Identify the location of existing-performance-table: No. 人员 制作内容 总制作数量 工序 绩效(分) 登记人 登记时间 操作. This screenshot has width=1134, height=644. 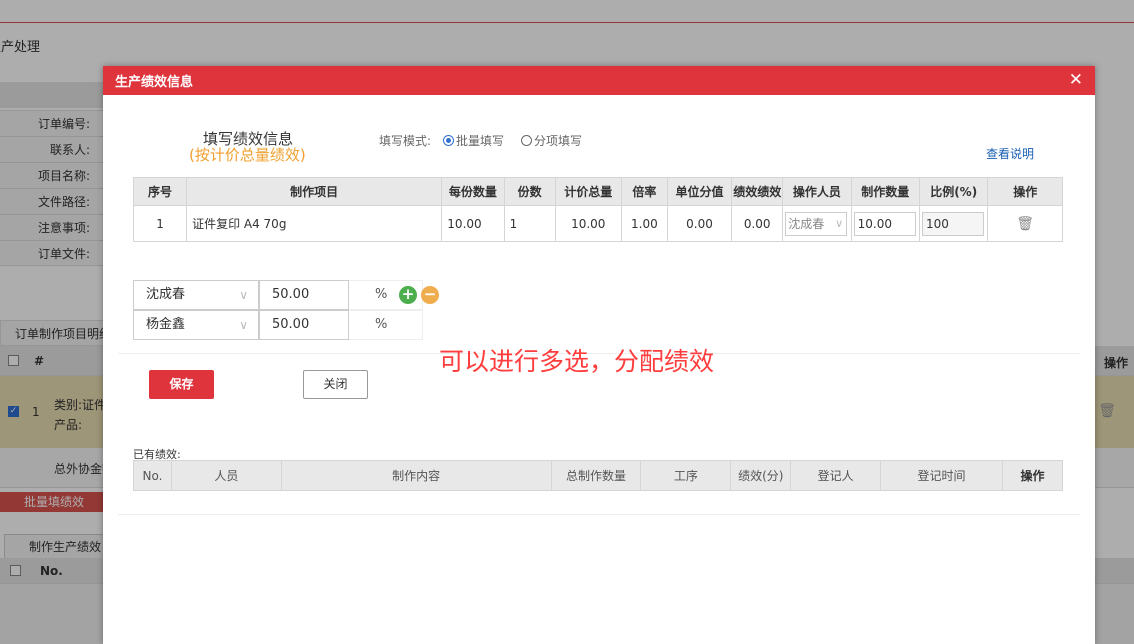
(598, 475).